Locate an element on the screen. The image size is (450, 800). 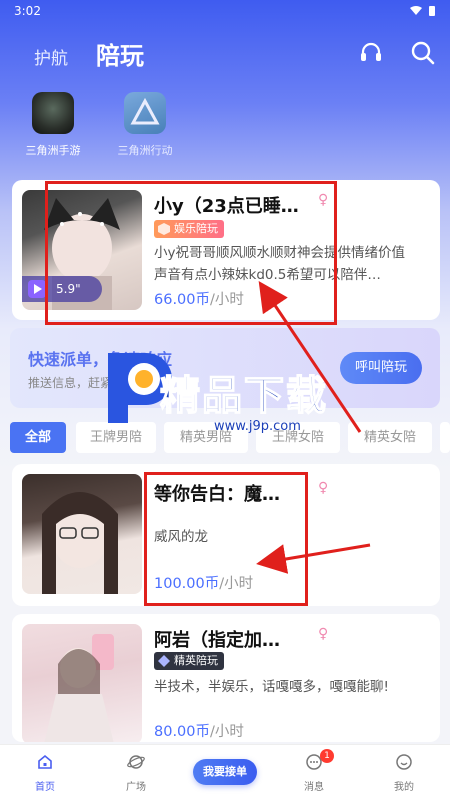
planet-icon is located at coordinates (136, 762).